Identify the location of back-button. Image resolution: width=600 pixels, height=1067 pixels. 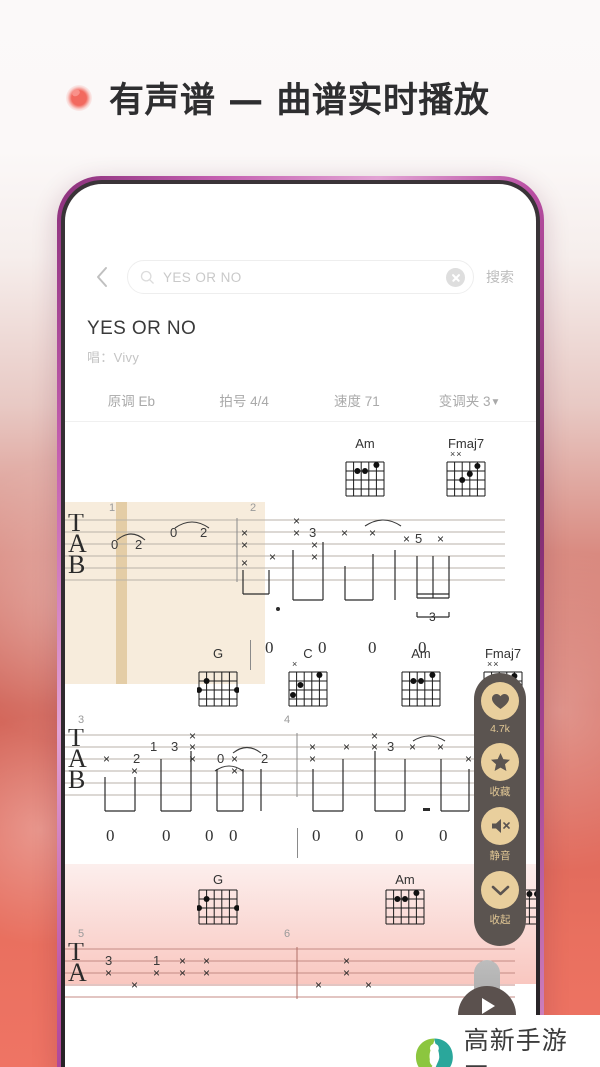
(102, 277).